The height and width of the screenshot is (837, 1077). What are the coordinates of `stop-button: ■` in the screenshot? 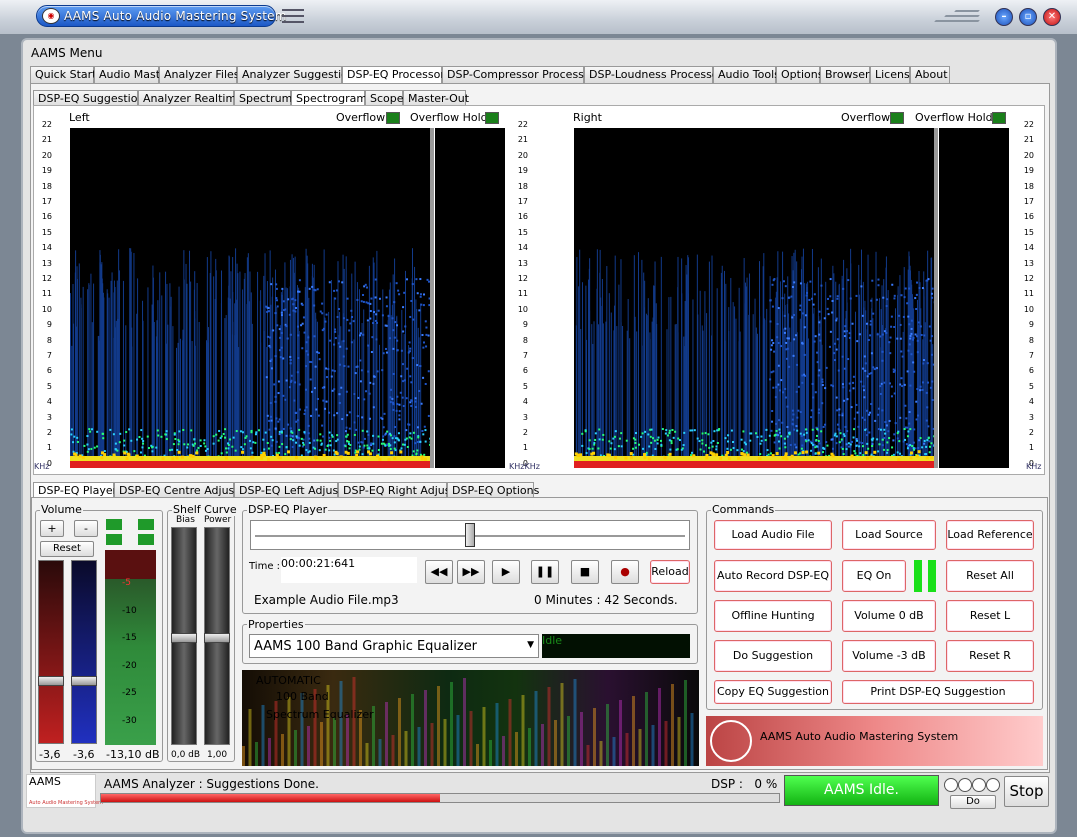 It's located at (585, 572).